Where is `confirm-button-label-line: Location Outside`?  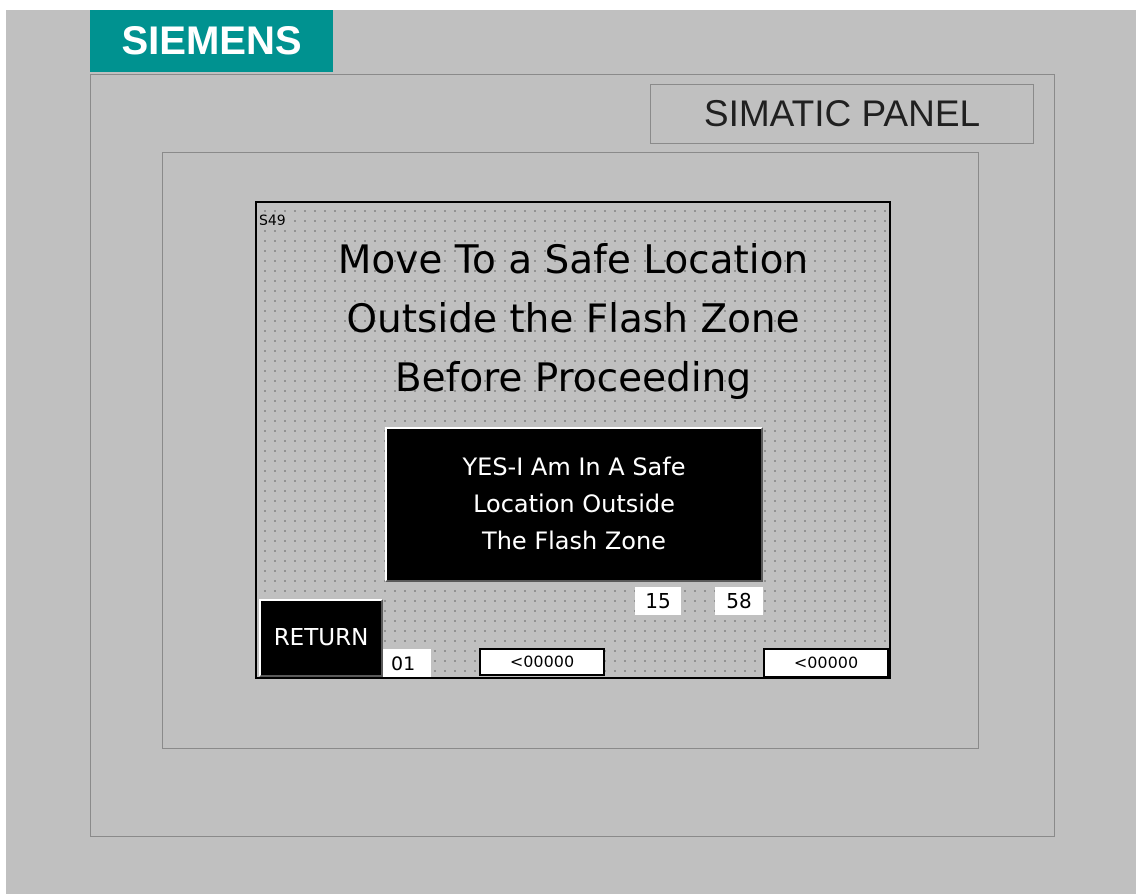 confirm-button-label-line: Location Outside is located at coordinates (574, 504).